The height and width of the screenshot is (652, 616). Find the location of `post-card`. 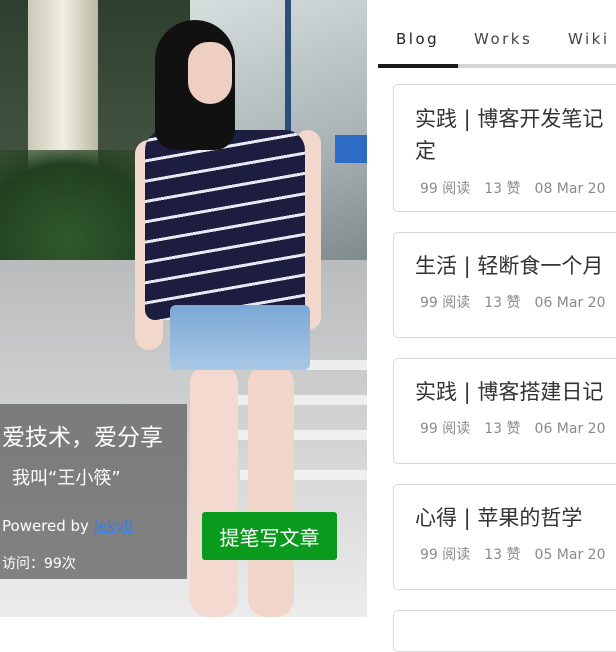

post-card is located at coordinates (504, 631).